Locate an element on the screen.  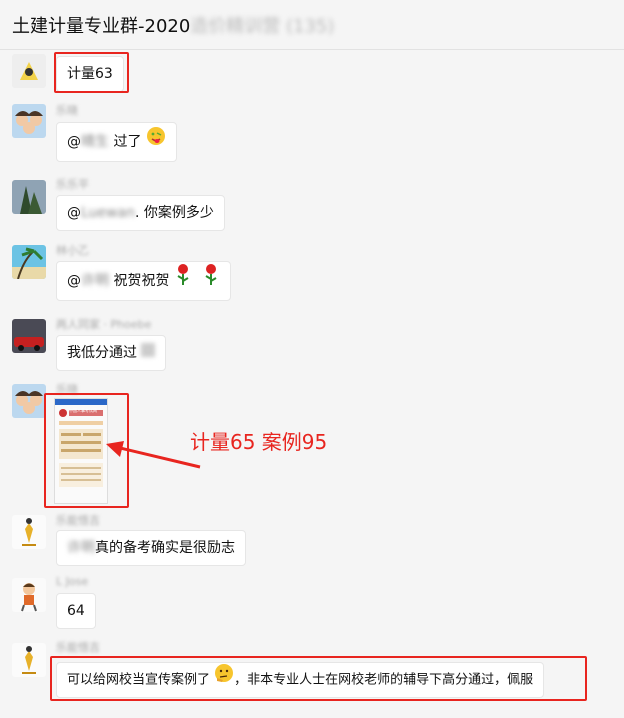
message-bubble: @许明 祝贺祝贺 is located at coordinates (144, 281).